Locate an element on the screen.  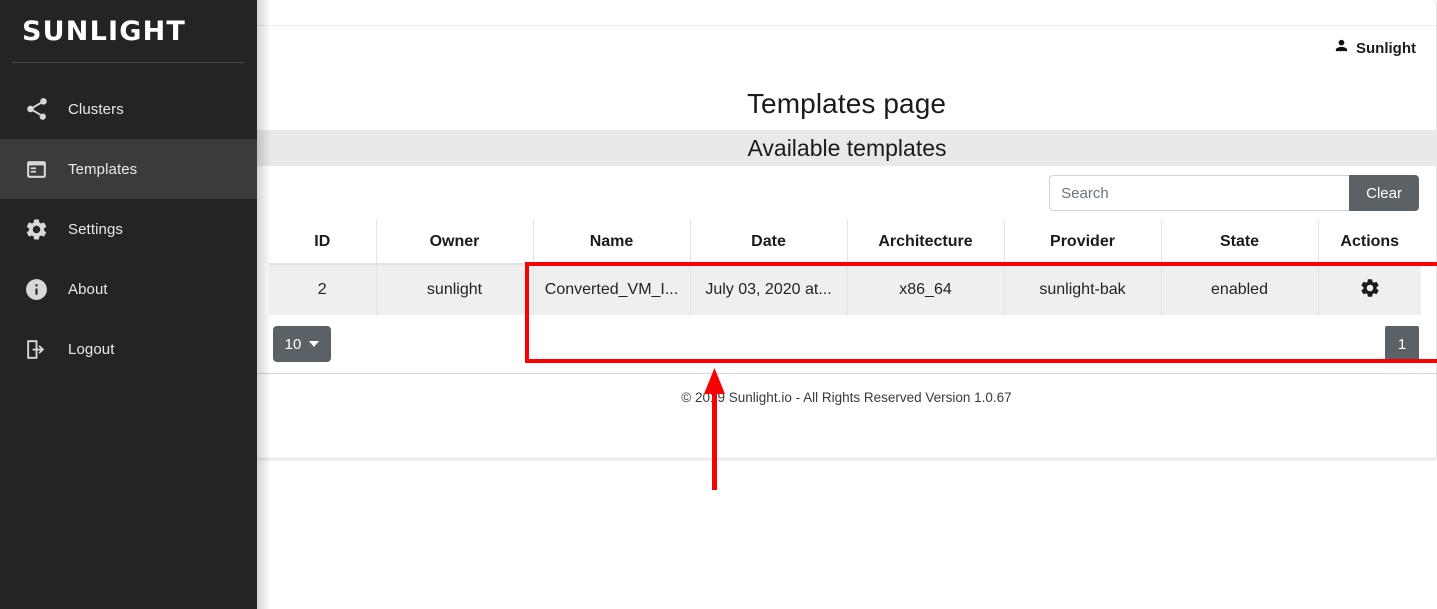
section-header: Available templates is located at coordinates (847, 148).